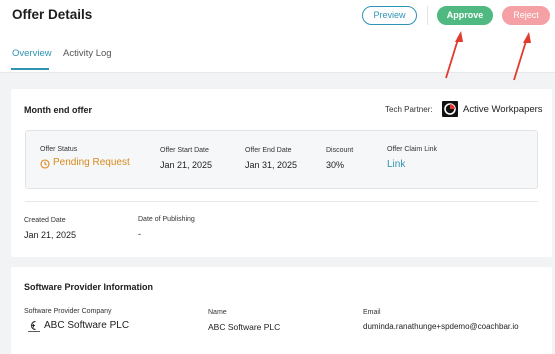  What do you see at coordinates (271, 165) in the screenshot?
I see `offer-end-date-value: Jan 31, 2025` at bounding box center [271, 165].